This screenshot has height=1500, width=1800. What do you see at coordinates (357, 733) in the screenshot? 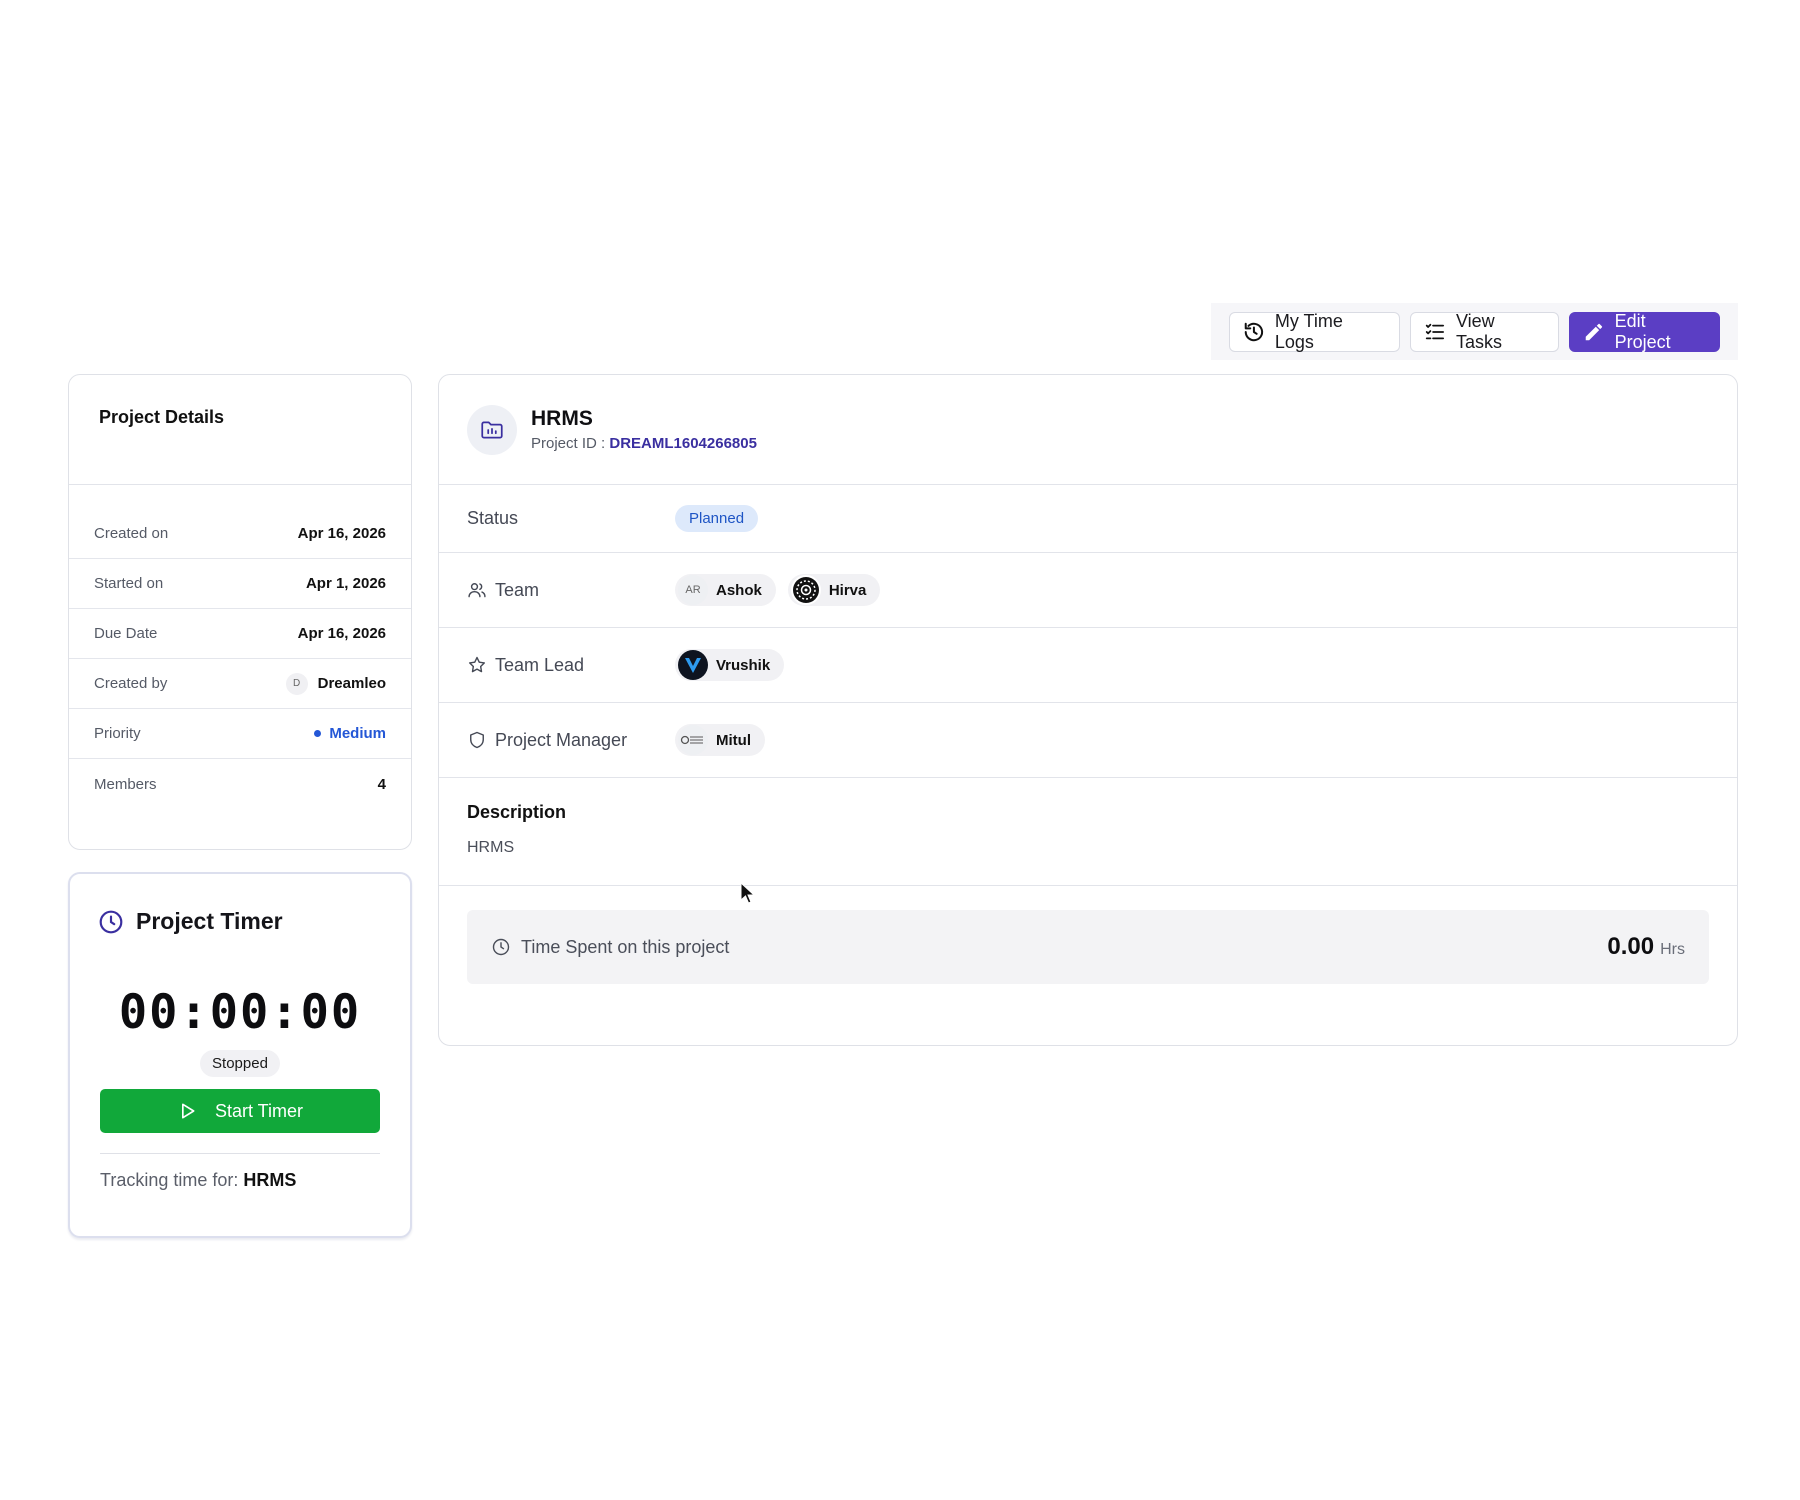
I see `priority-value: Medium` at bounding box center [357, 733].